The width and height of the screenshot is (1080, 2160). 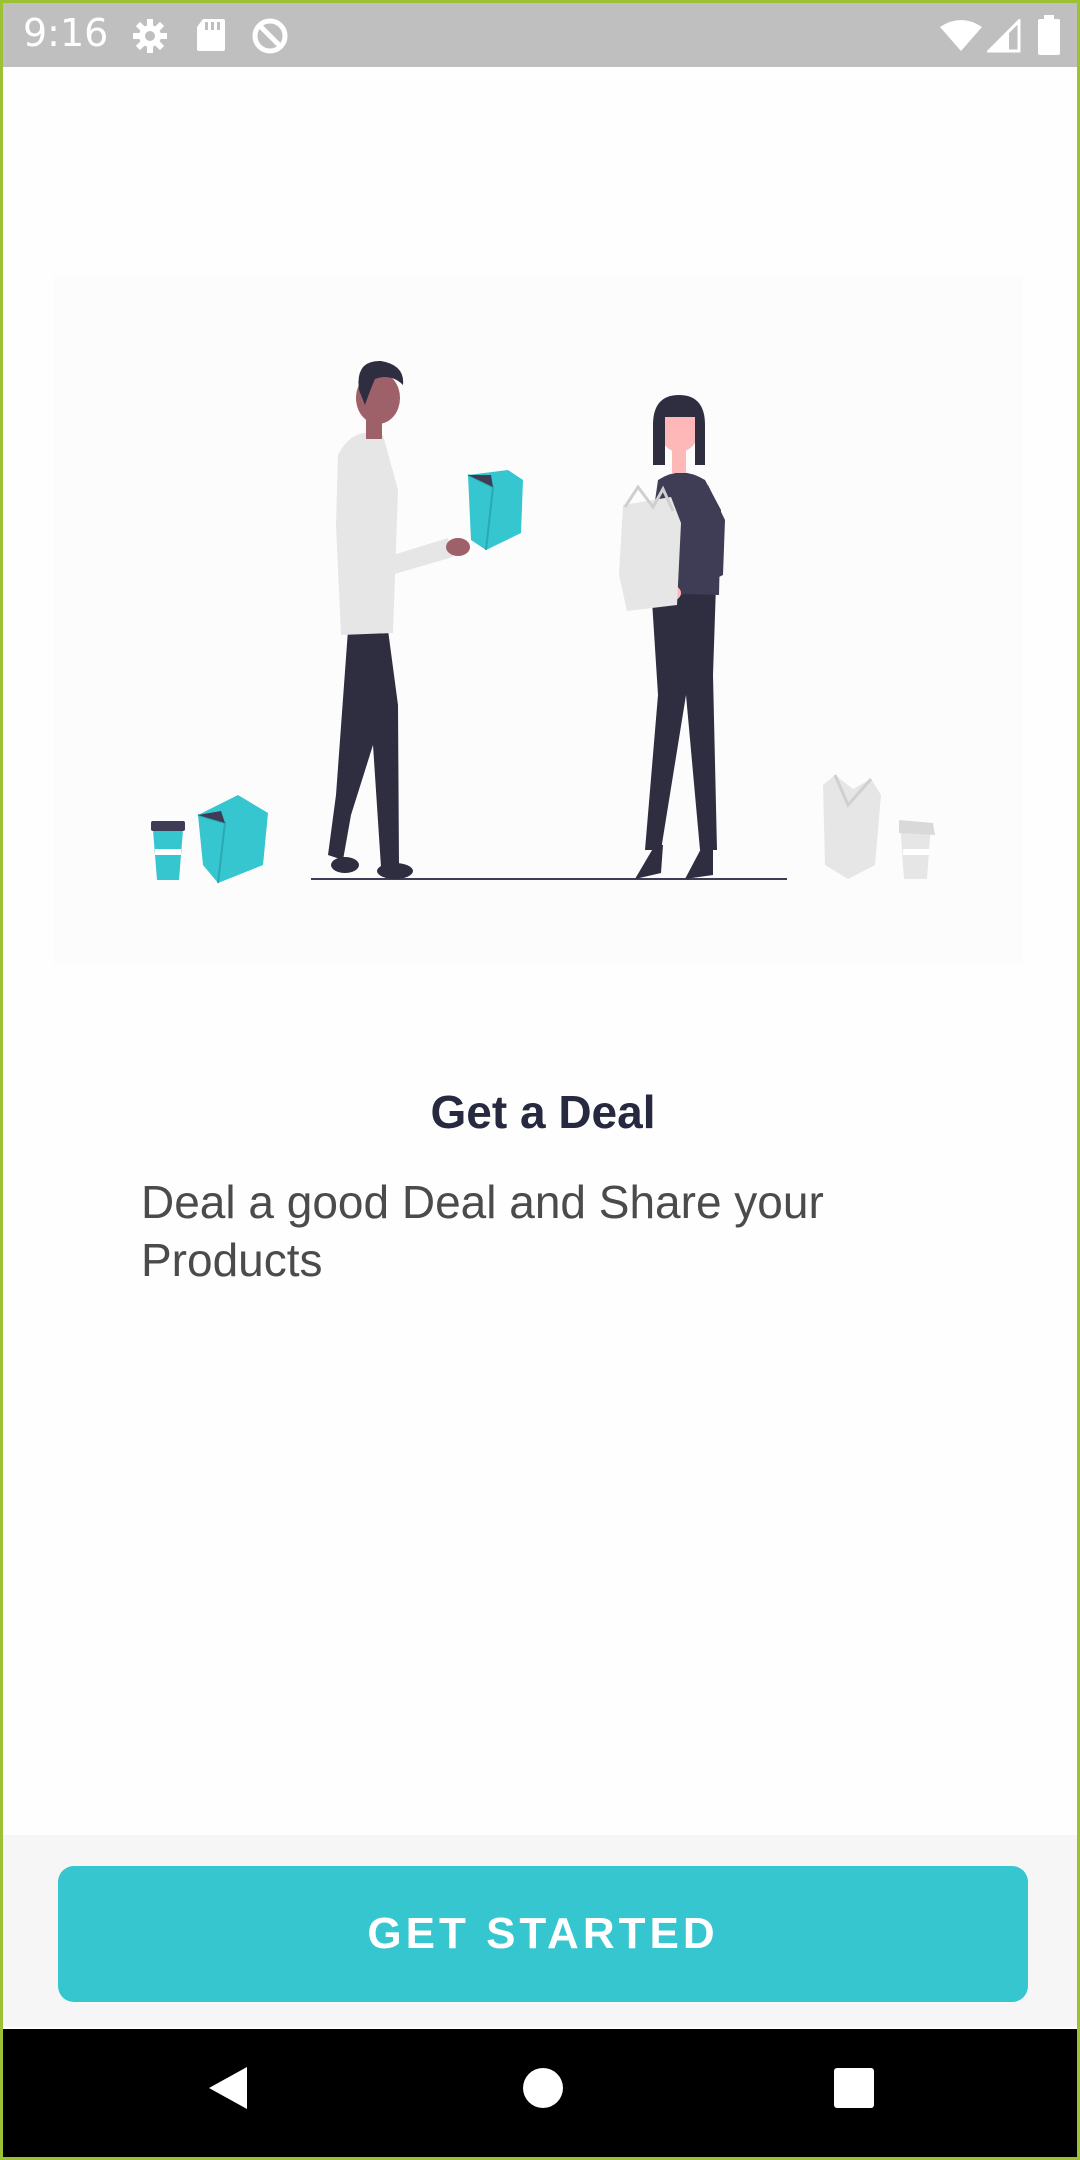 What do you see at coordinates (961, 38) in the screenshot?
I see `wifi-icon` at bounding box center [961, 38].